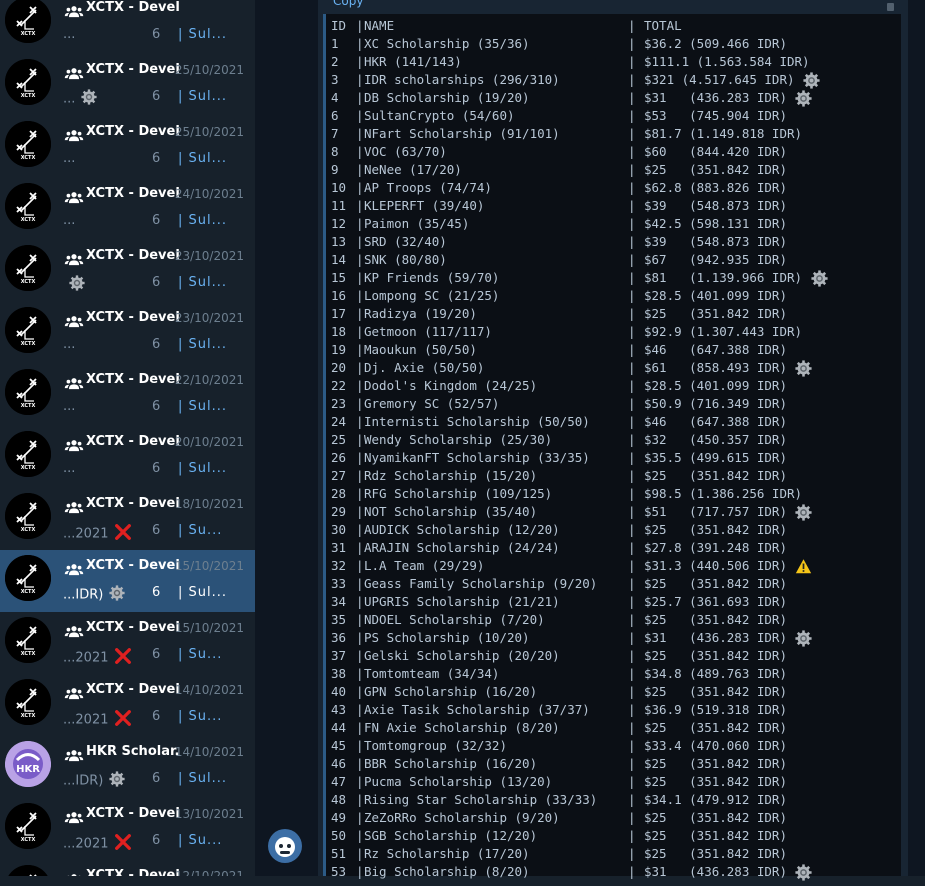  Describe the element at coordinates (890, 7) in the screenshot. I see `scrollbar-thumb` at that location.